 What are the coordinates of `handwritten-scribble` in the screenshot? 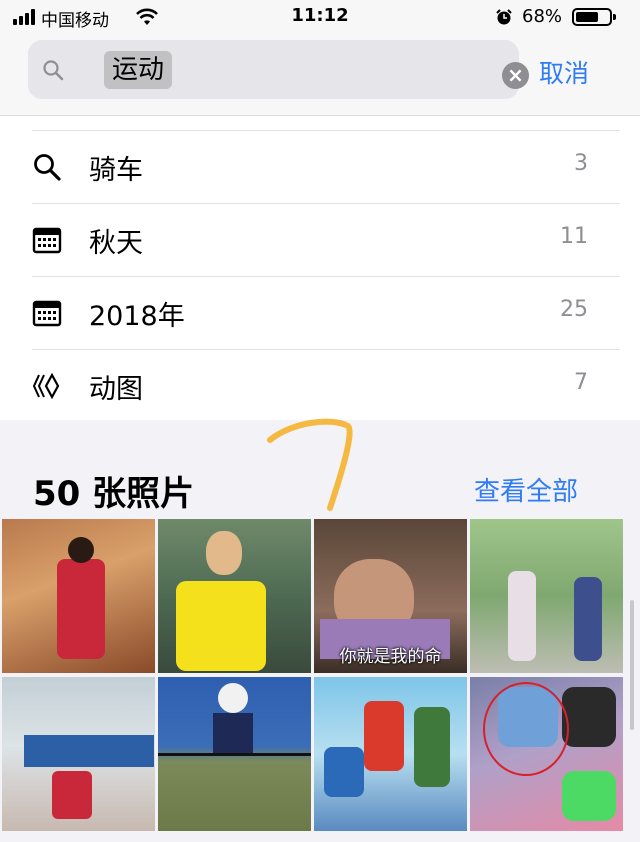 It's located at (310, 464).